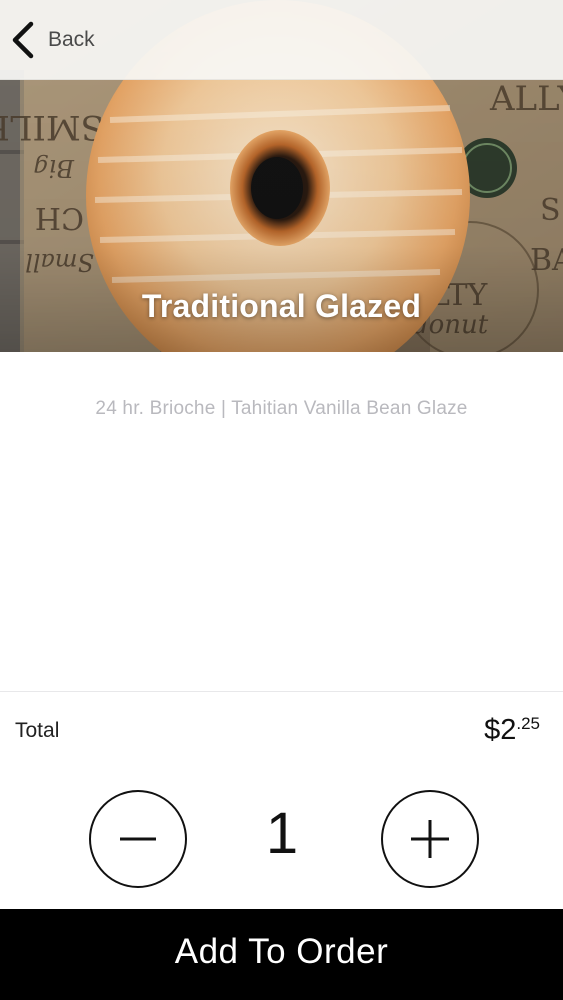 The height and width of the screenshot is (1000, 563). What do you see at coordinates (528, 723) in the screenshot?
I see `price-cents: .25` at bounding box center [528, 723].